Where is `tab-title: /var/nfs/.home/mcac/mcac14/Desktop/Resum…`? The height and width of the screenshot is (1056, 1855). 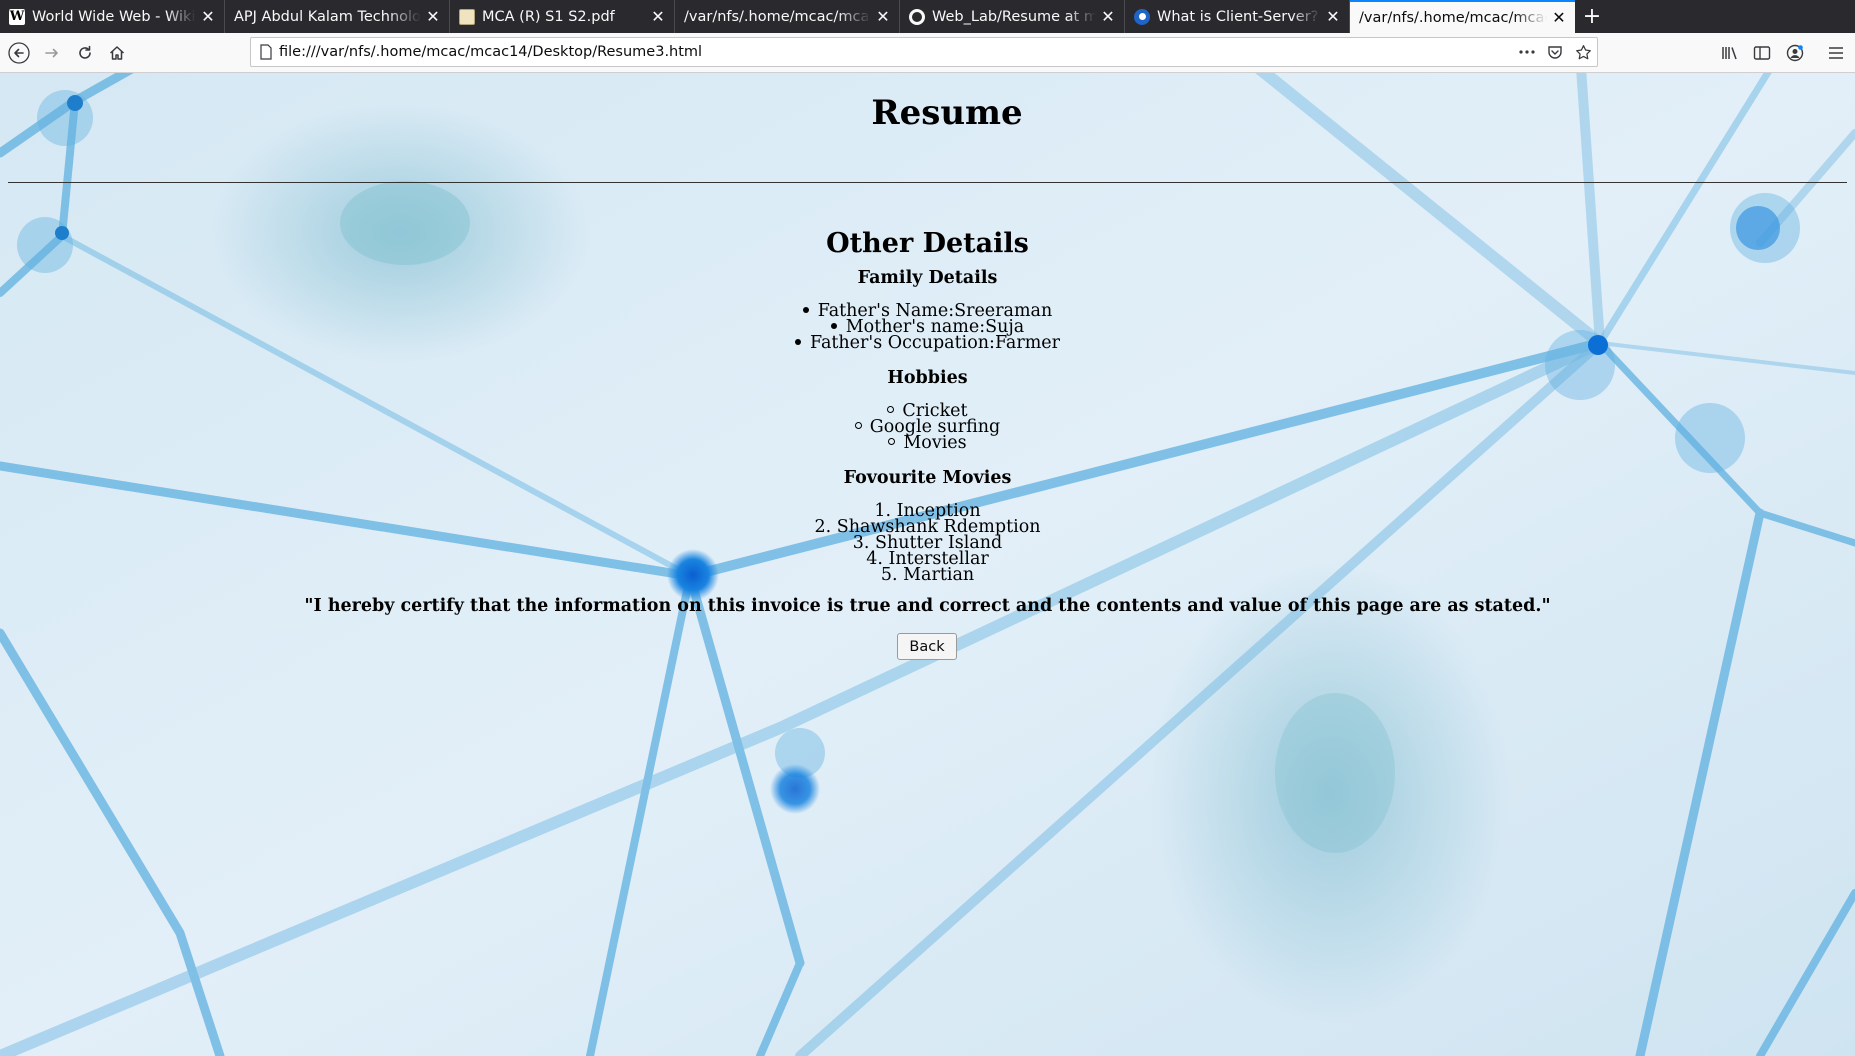
tab-title: /var/nfs/.home/mcac/mcac14/Desktop/Resum… is located at coordinates (1453, 17).